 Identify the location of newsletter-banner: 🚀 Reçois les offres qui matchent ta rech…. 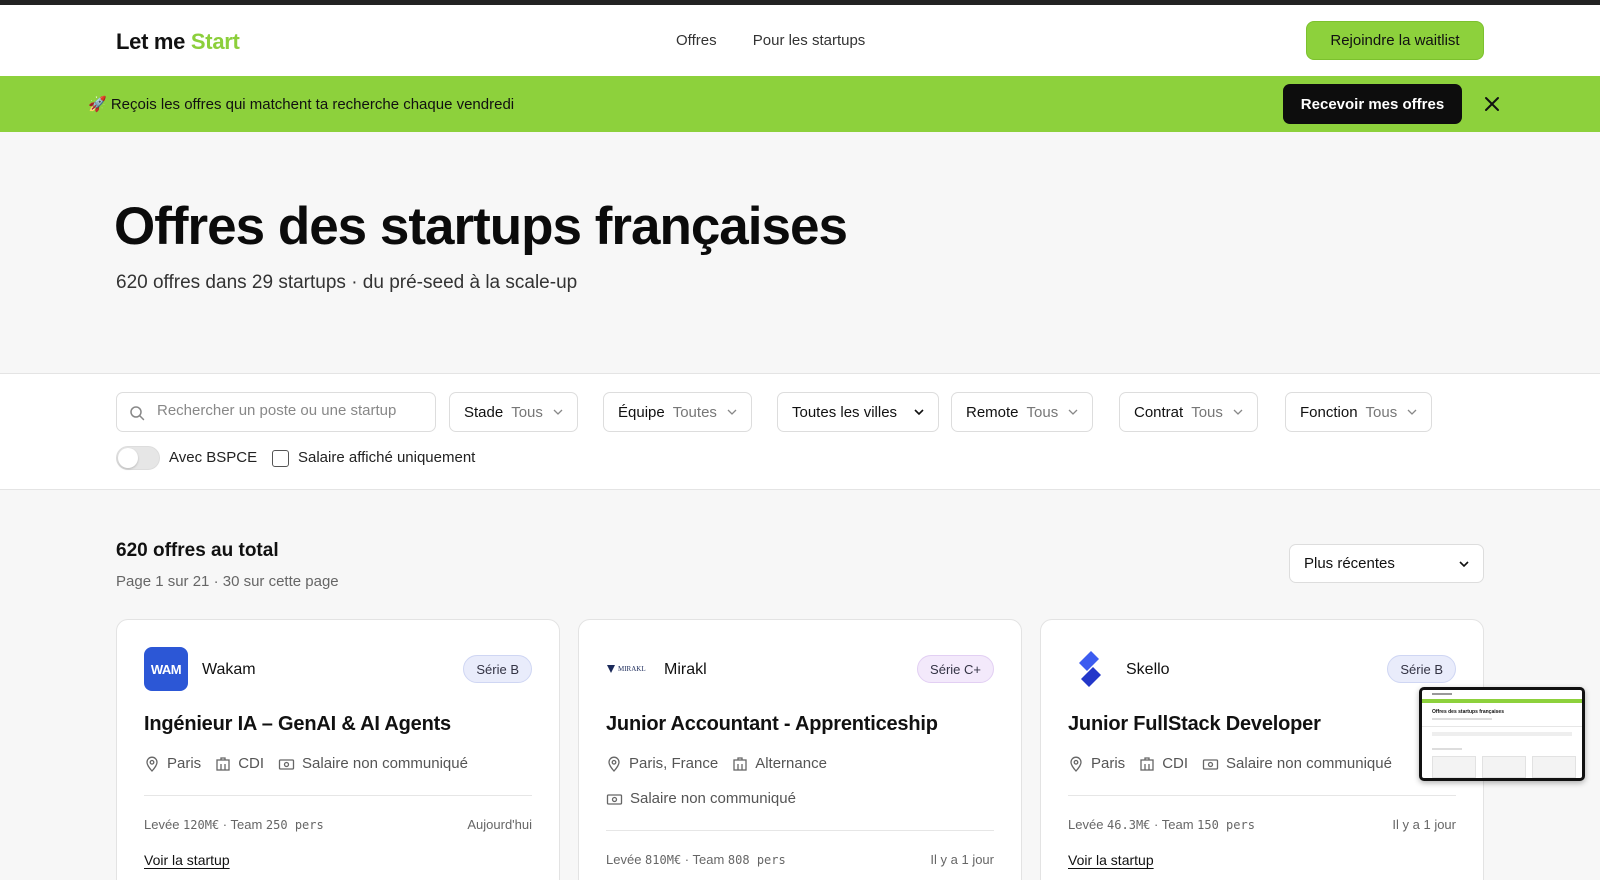
(800, 104).